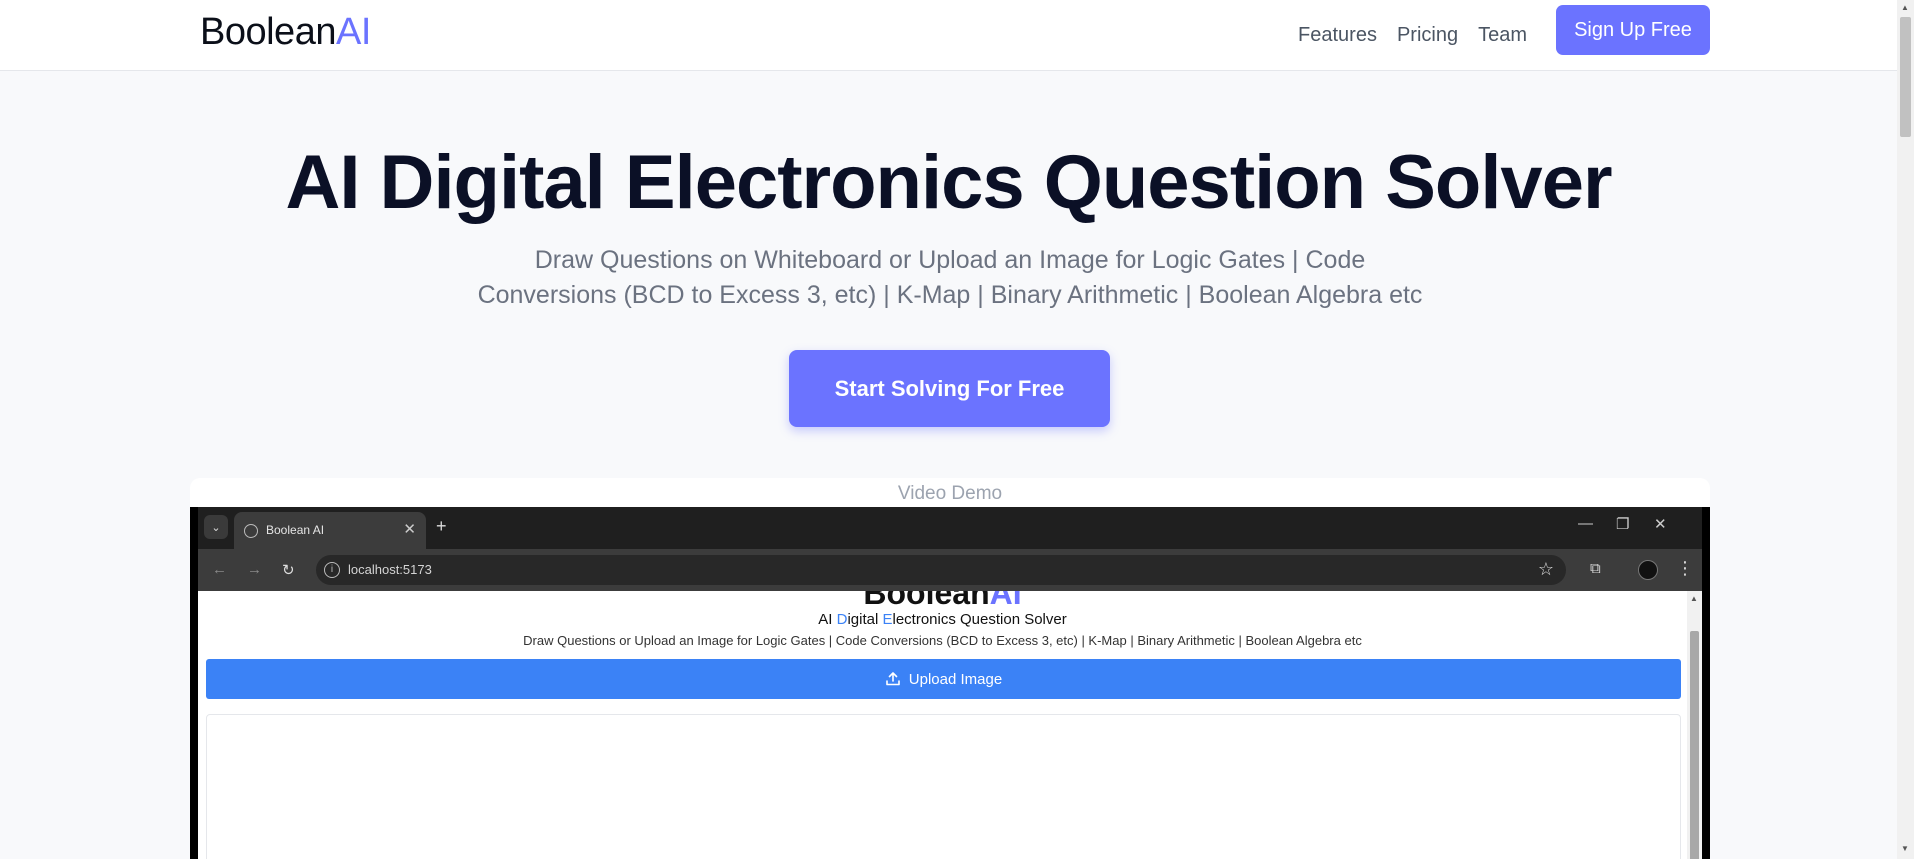  Describe the element at coordinates (1905, 429) in the screenshot. I see `page-scrollbar: ▲ ▼` at that location.